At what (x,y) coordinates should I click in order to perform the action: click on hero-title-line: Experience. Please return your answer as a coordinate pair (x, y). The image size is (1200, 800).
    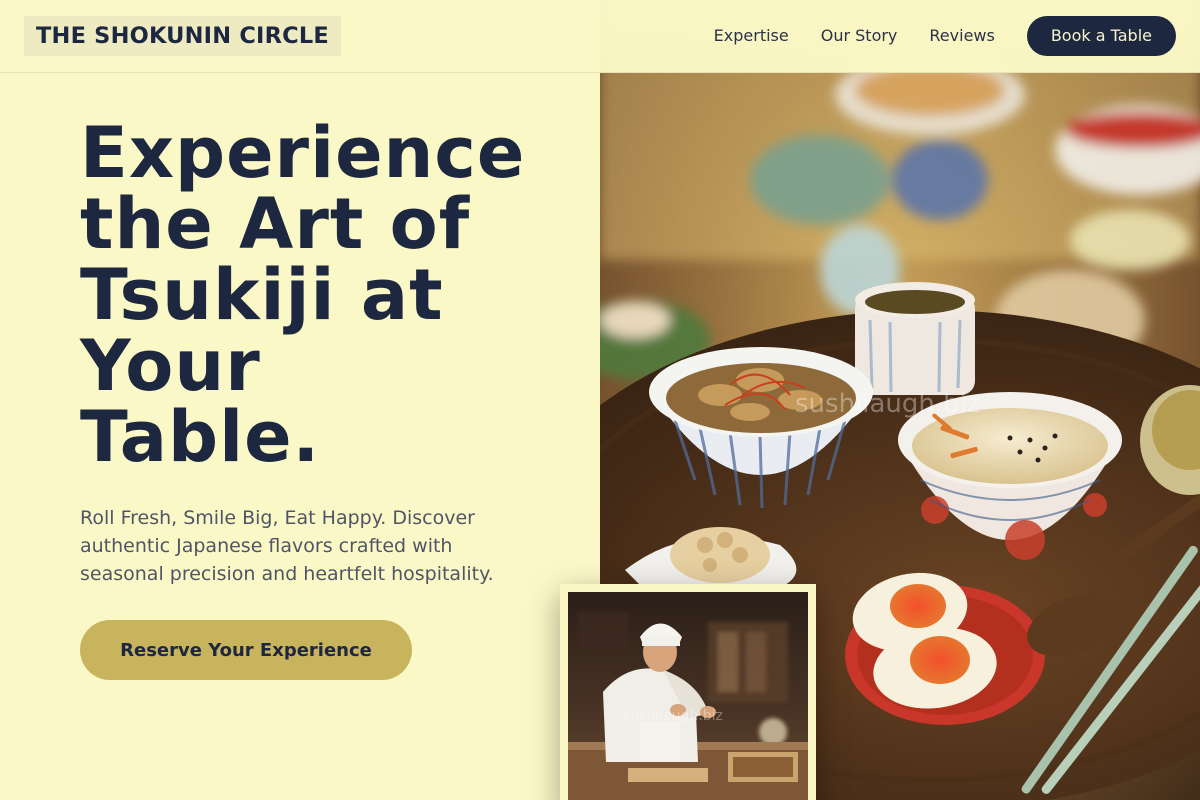
    Looking at the image, I should click on (303, 153).